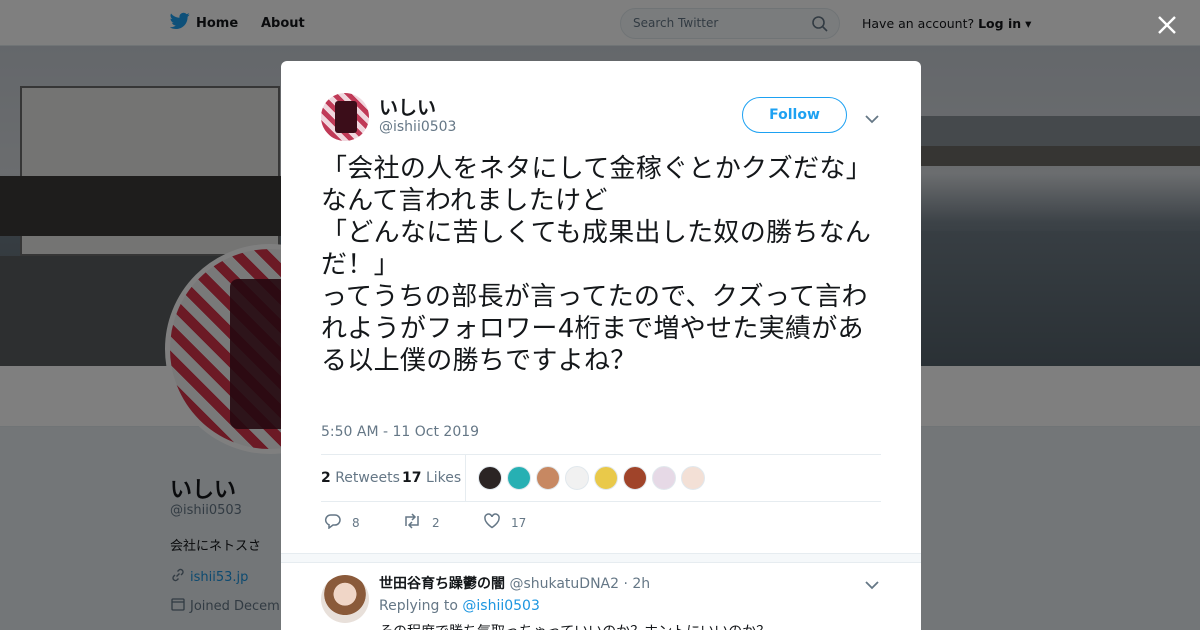 The image size is (1200, 630). I want to click on author-avatar-glass, so click(346, 117).